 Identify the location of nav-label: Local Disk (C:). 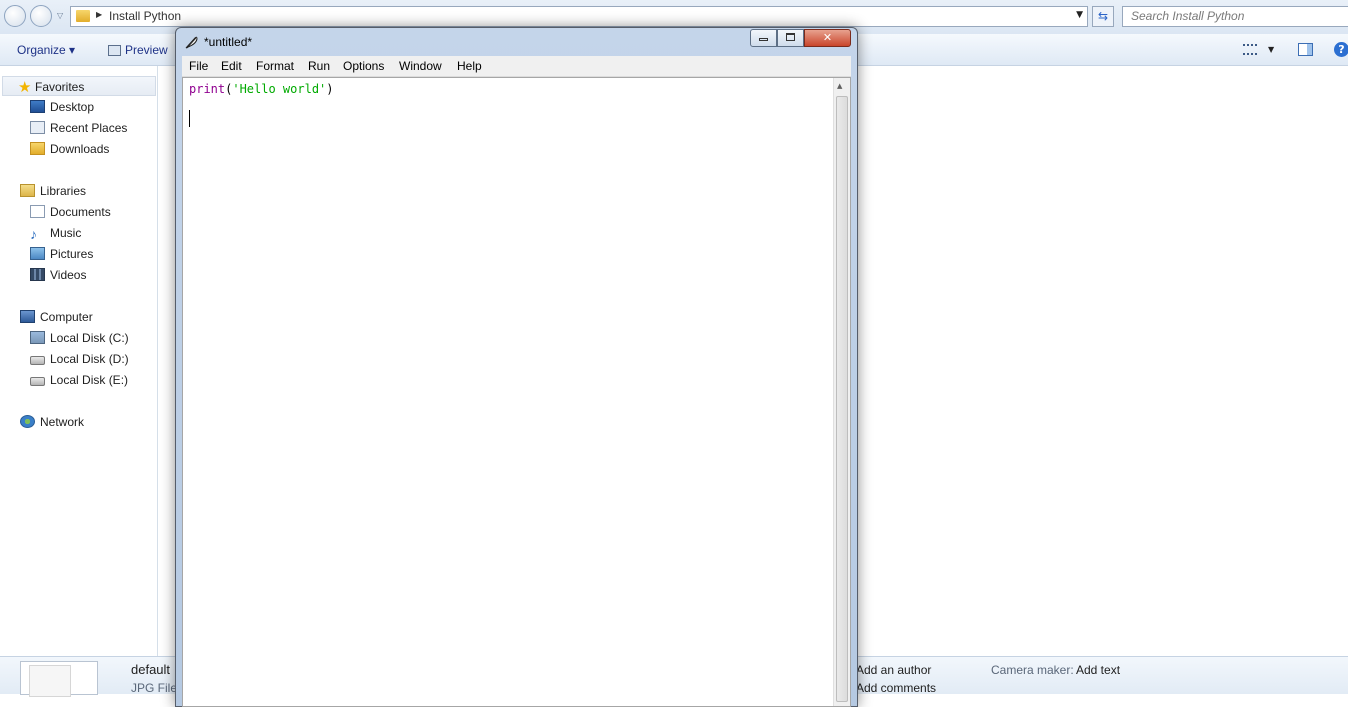
(89, 338).